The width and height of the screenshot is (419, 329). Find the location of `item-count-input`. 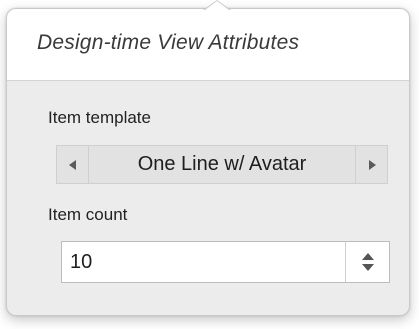

item-count-input is located at coordinates (202, 262).